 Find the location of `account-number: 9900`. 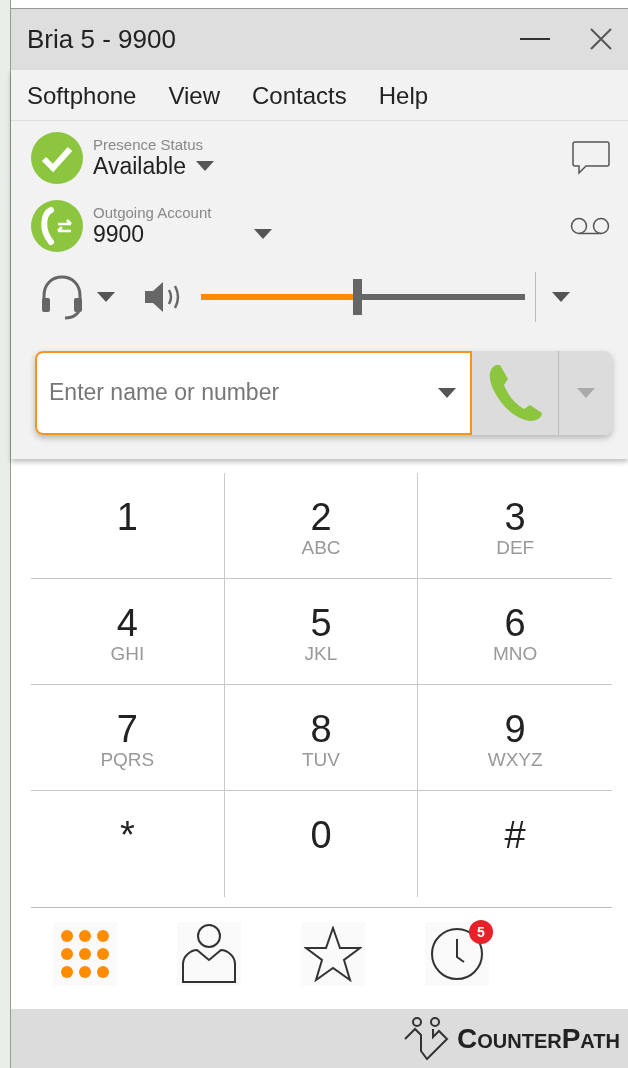

account-number: 9900 is located at coordinates (119, 234).